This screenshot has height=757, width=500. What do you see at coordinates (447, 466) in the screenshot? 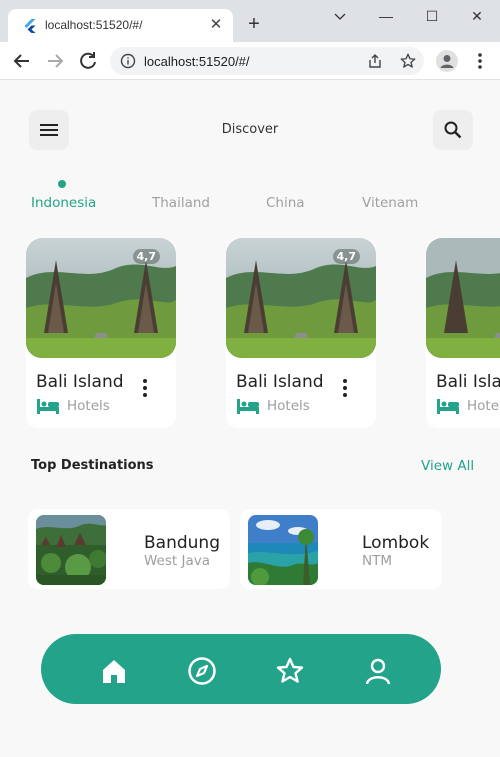
I see `view-all-link: View All` at bounding box center [447, 466].